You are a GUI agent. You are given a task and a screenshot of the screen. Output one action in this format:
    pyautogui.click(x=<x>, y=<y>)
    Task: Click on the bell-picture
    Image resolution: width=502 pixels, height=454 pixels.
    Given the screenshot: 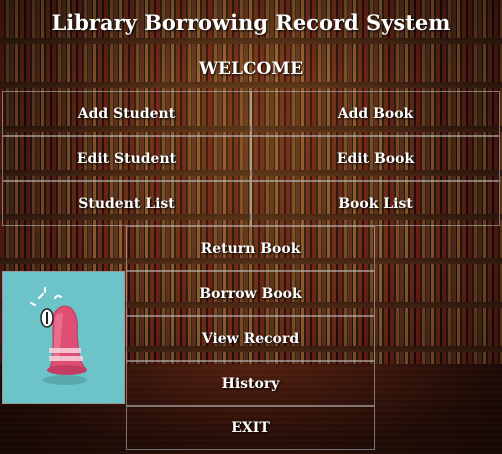 What is the action you would take?
    pyautogui.click(x=63, y=337)
    